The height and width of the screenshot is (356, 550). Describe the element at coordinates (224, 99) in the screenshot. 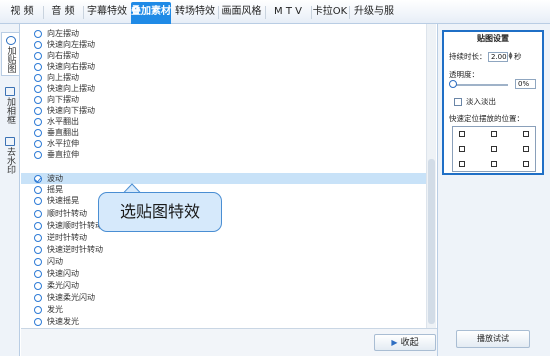

I see `list-item: 向下摆动` at that location.